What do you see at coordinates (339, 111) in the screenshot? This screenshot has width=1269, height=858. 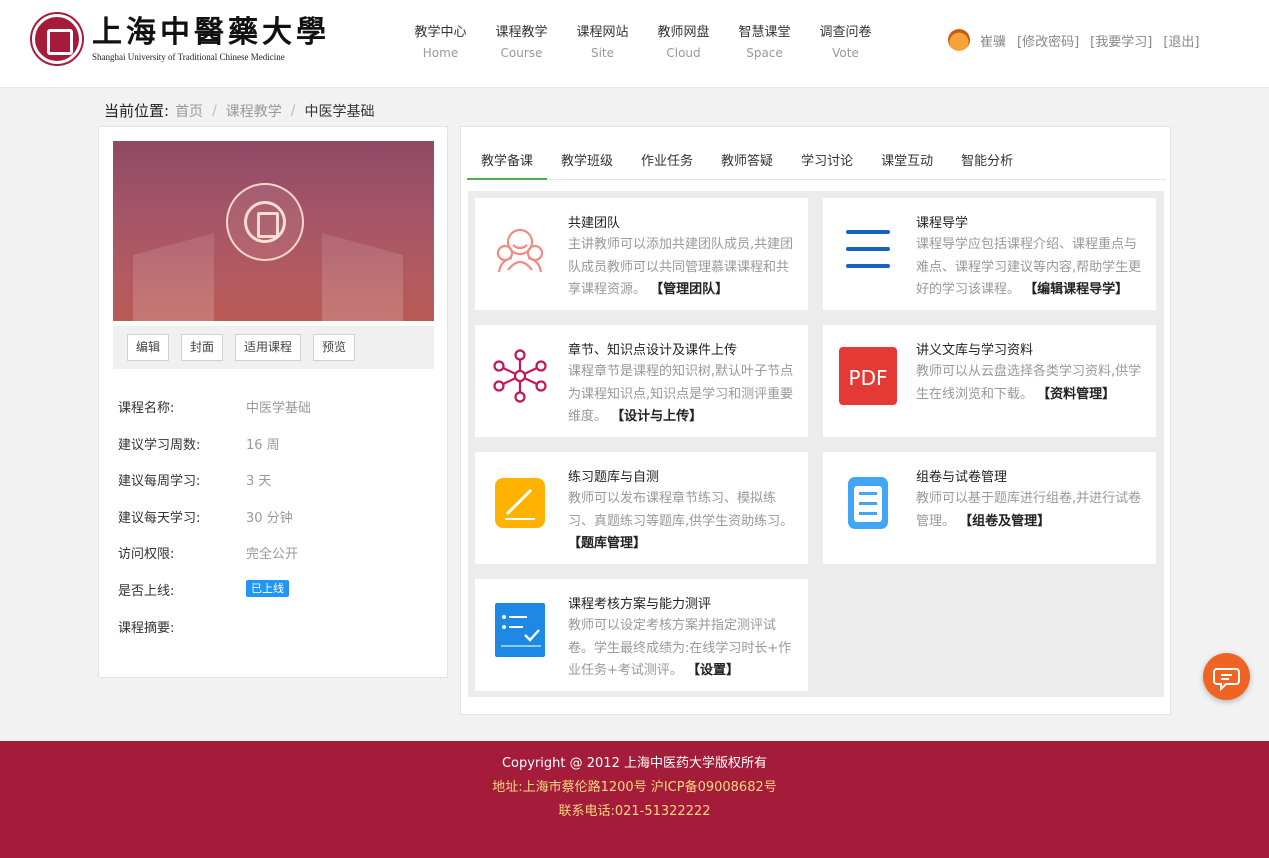 I see `breadcrumb-current: 中医学基础` at bounding box center [339, 111].